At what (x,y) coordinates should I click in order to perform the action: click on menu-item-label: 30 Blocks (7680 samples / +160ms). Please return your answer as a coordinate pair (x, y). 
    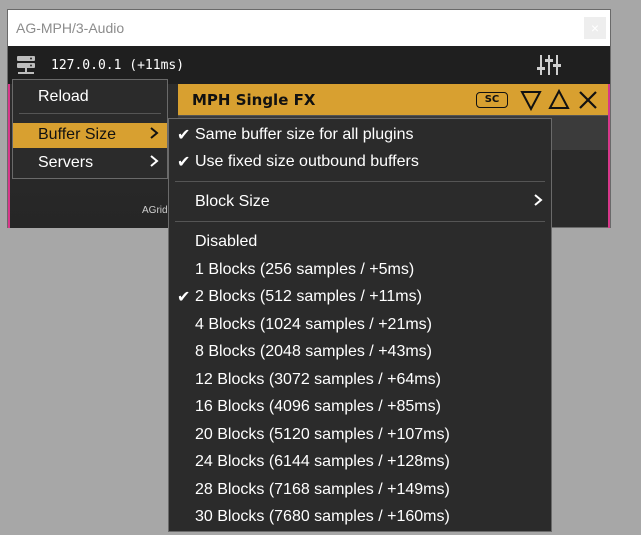
    Looking at the image, I should click on (322, 516).